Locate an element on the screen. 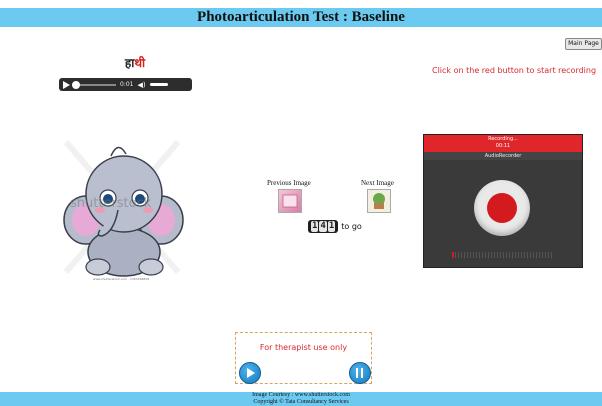 The height and width of the screenshot is (406, 602). pause-icon-bar is located at coordinates (362, 373).